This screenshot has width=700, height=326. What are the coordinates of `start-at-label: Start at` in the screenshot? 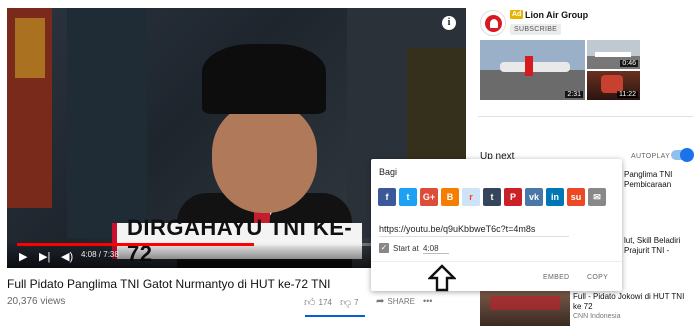 It's located at (406, 248).